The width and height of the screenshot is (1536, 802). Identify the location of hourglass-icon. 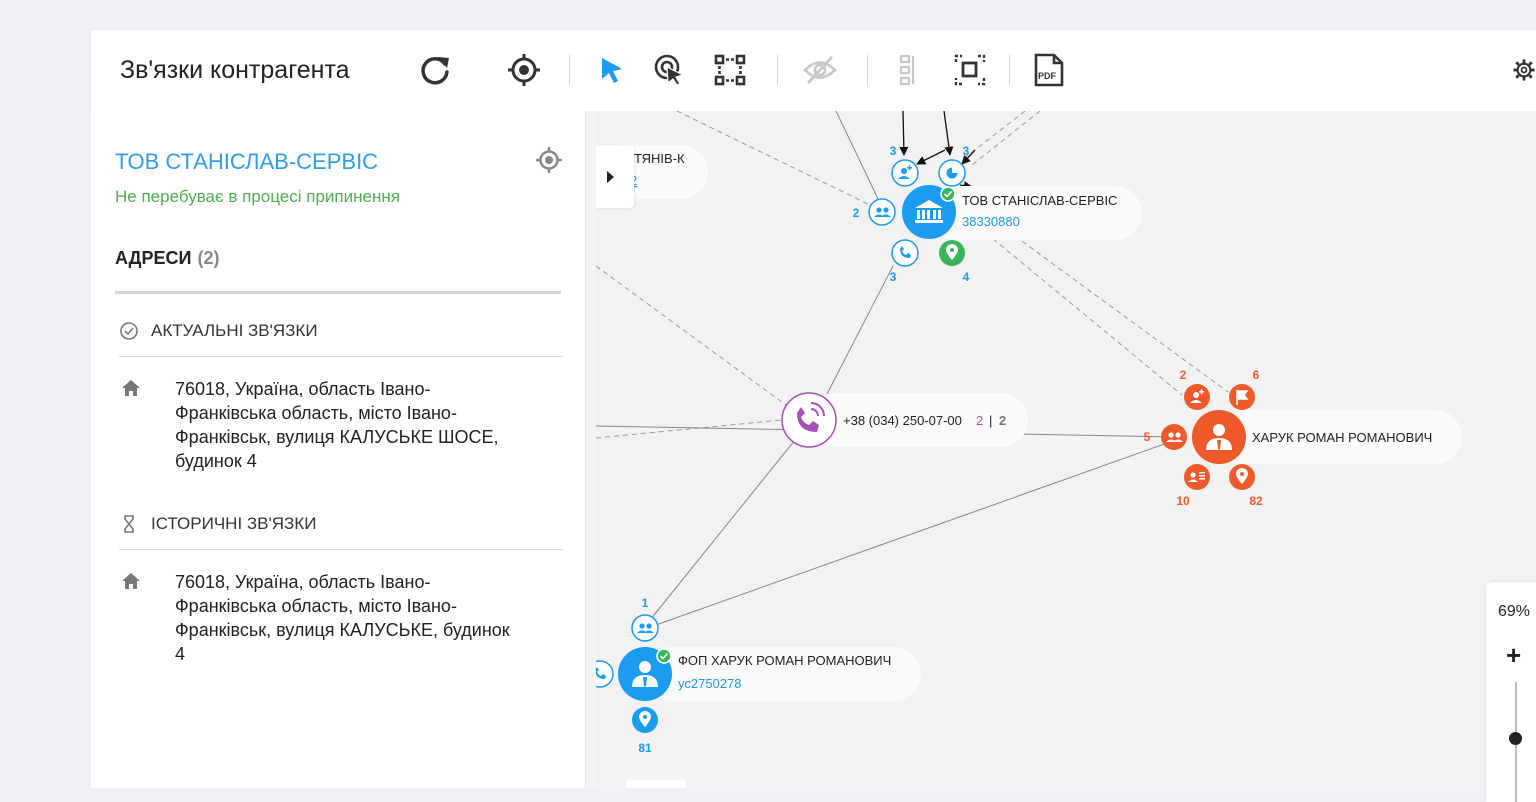
(129, 524).